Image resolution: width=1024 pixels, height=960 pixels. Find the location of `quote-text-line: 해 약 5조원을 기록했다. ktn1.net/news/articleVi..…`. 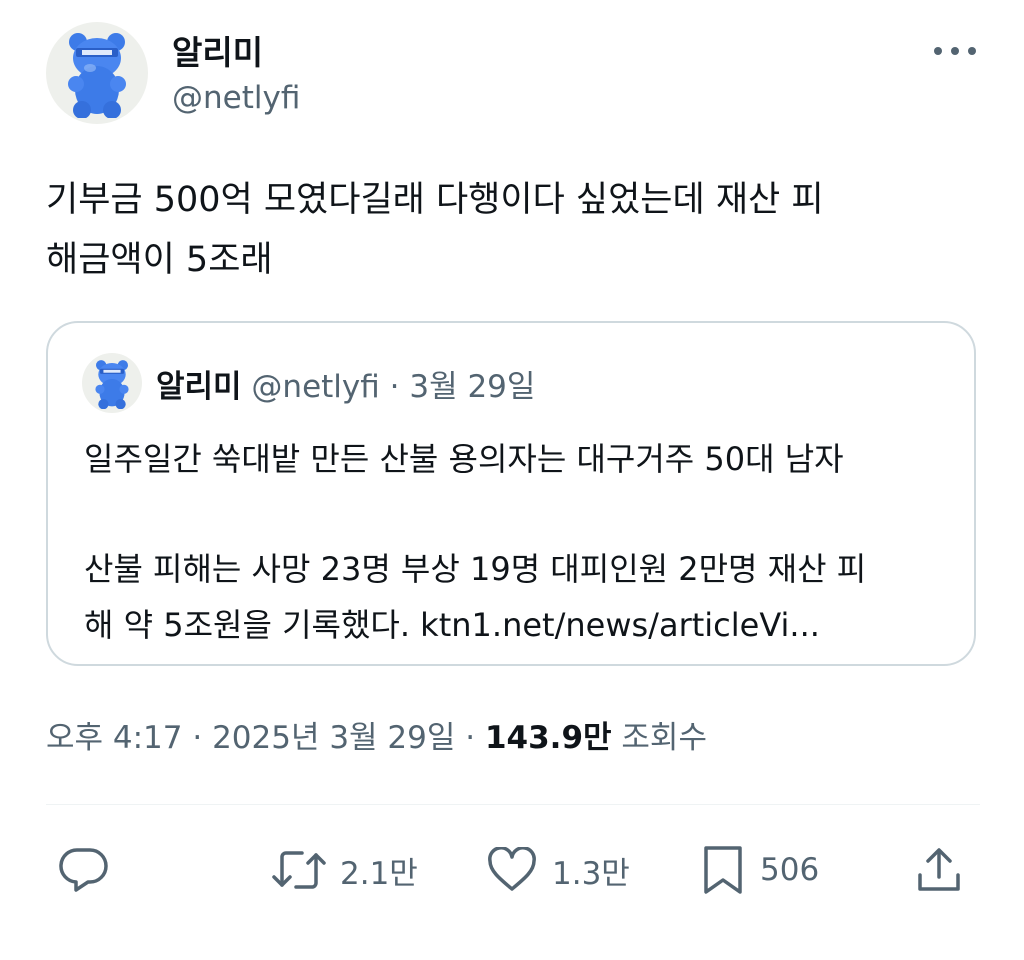

quote-text-line: 해 약 5조원을 기록했다. ktn1.net/news/articleVi..… is located at coordinates (452, 625).